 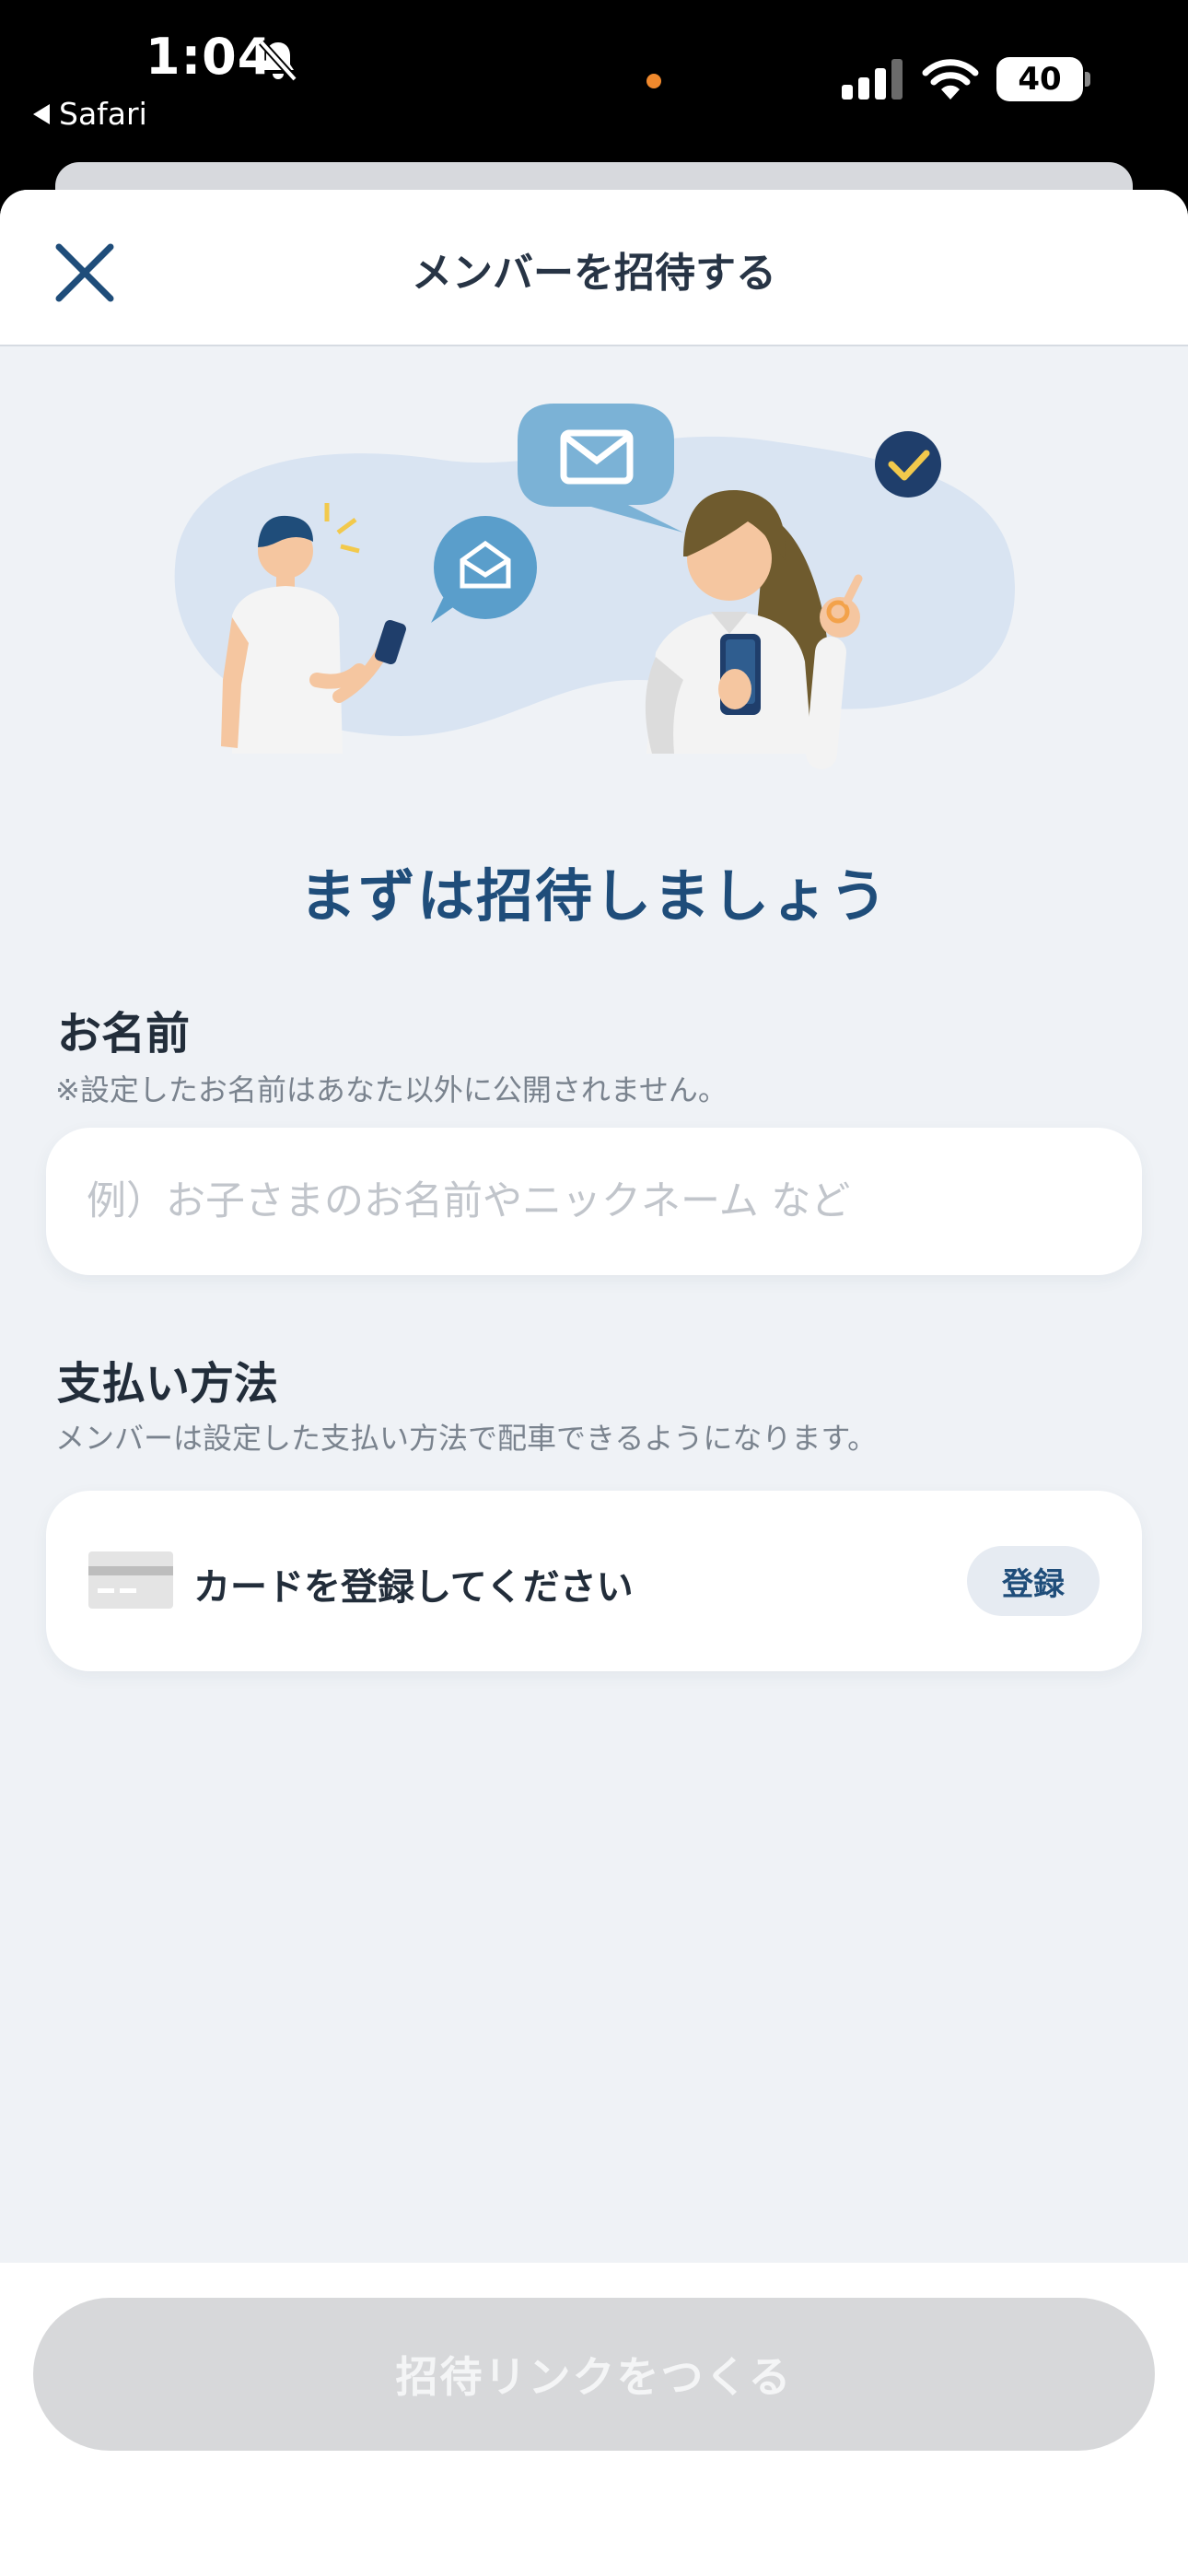 What do you see at coordinates (594, 1201) in the screenshot?
I see `name-input` at bounding box center [594, 1201].